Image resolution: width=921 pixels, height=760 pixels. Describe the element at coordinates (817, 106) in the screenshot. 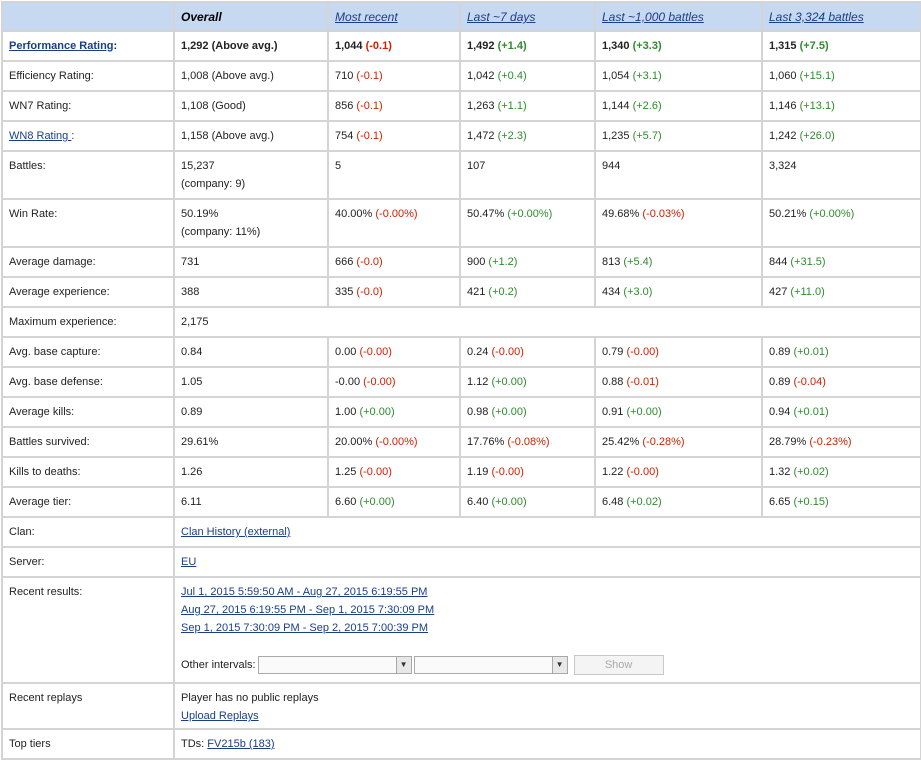

I see `delta: (+13.1)` at that location.